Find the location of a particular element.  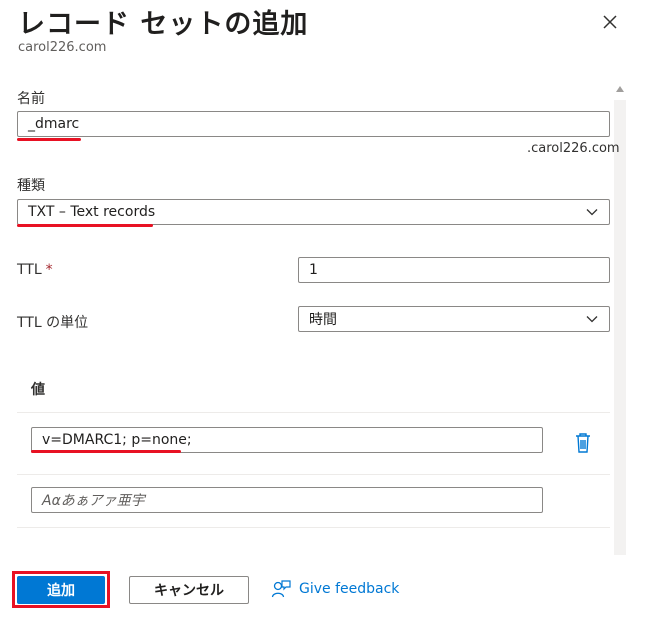

domain-suffix: .carol226.com is located at coordinates (573, 148).